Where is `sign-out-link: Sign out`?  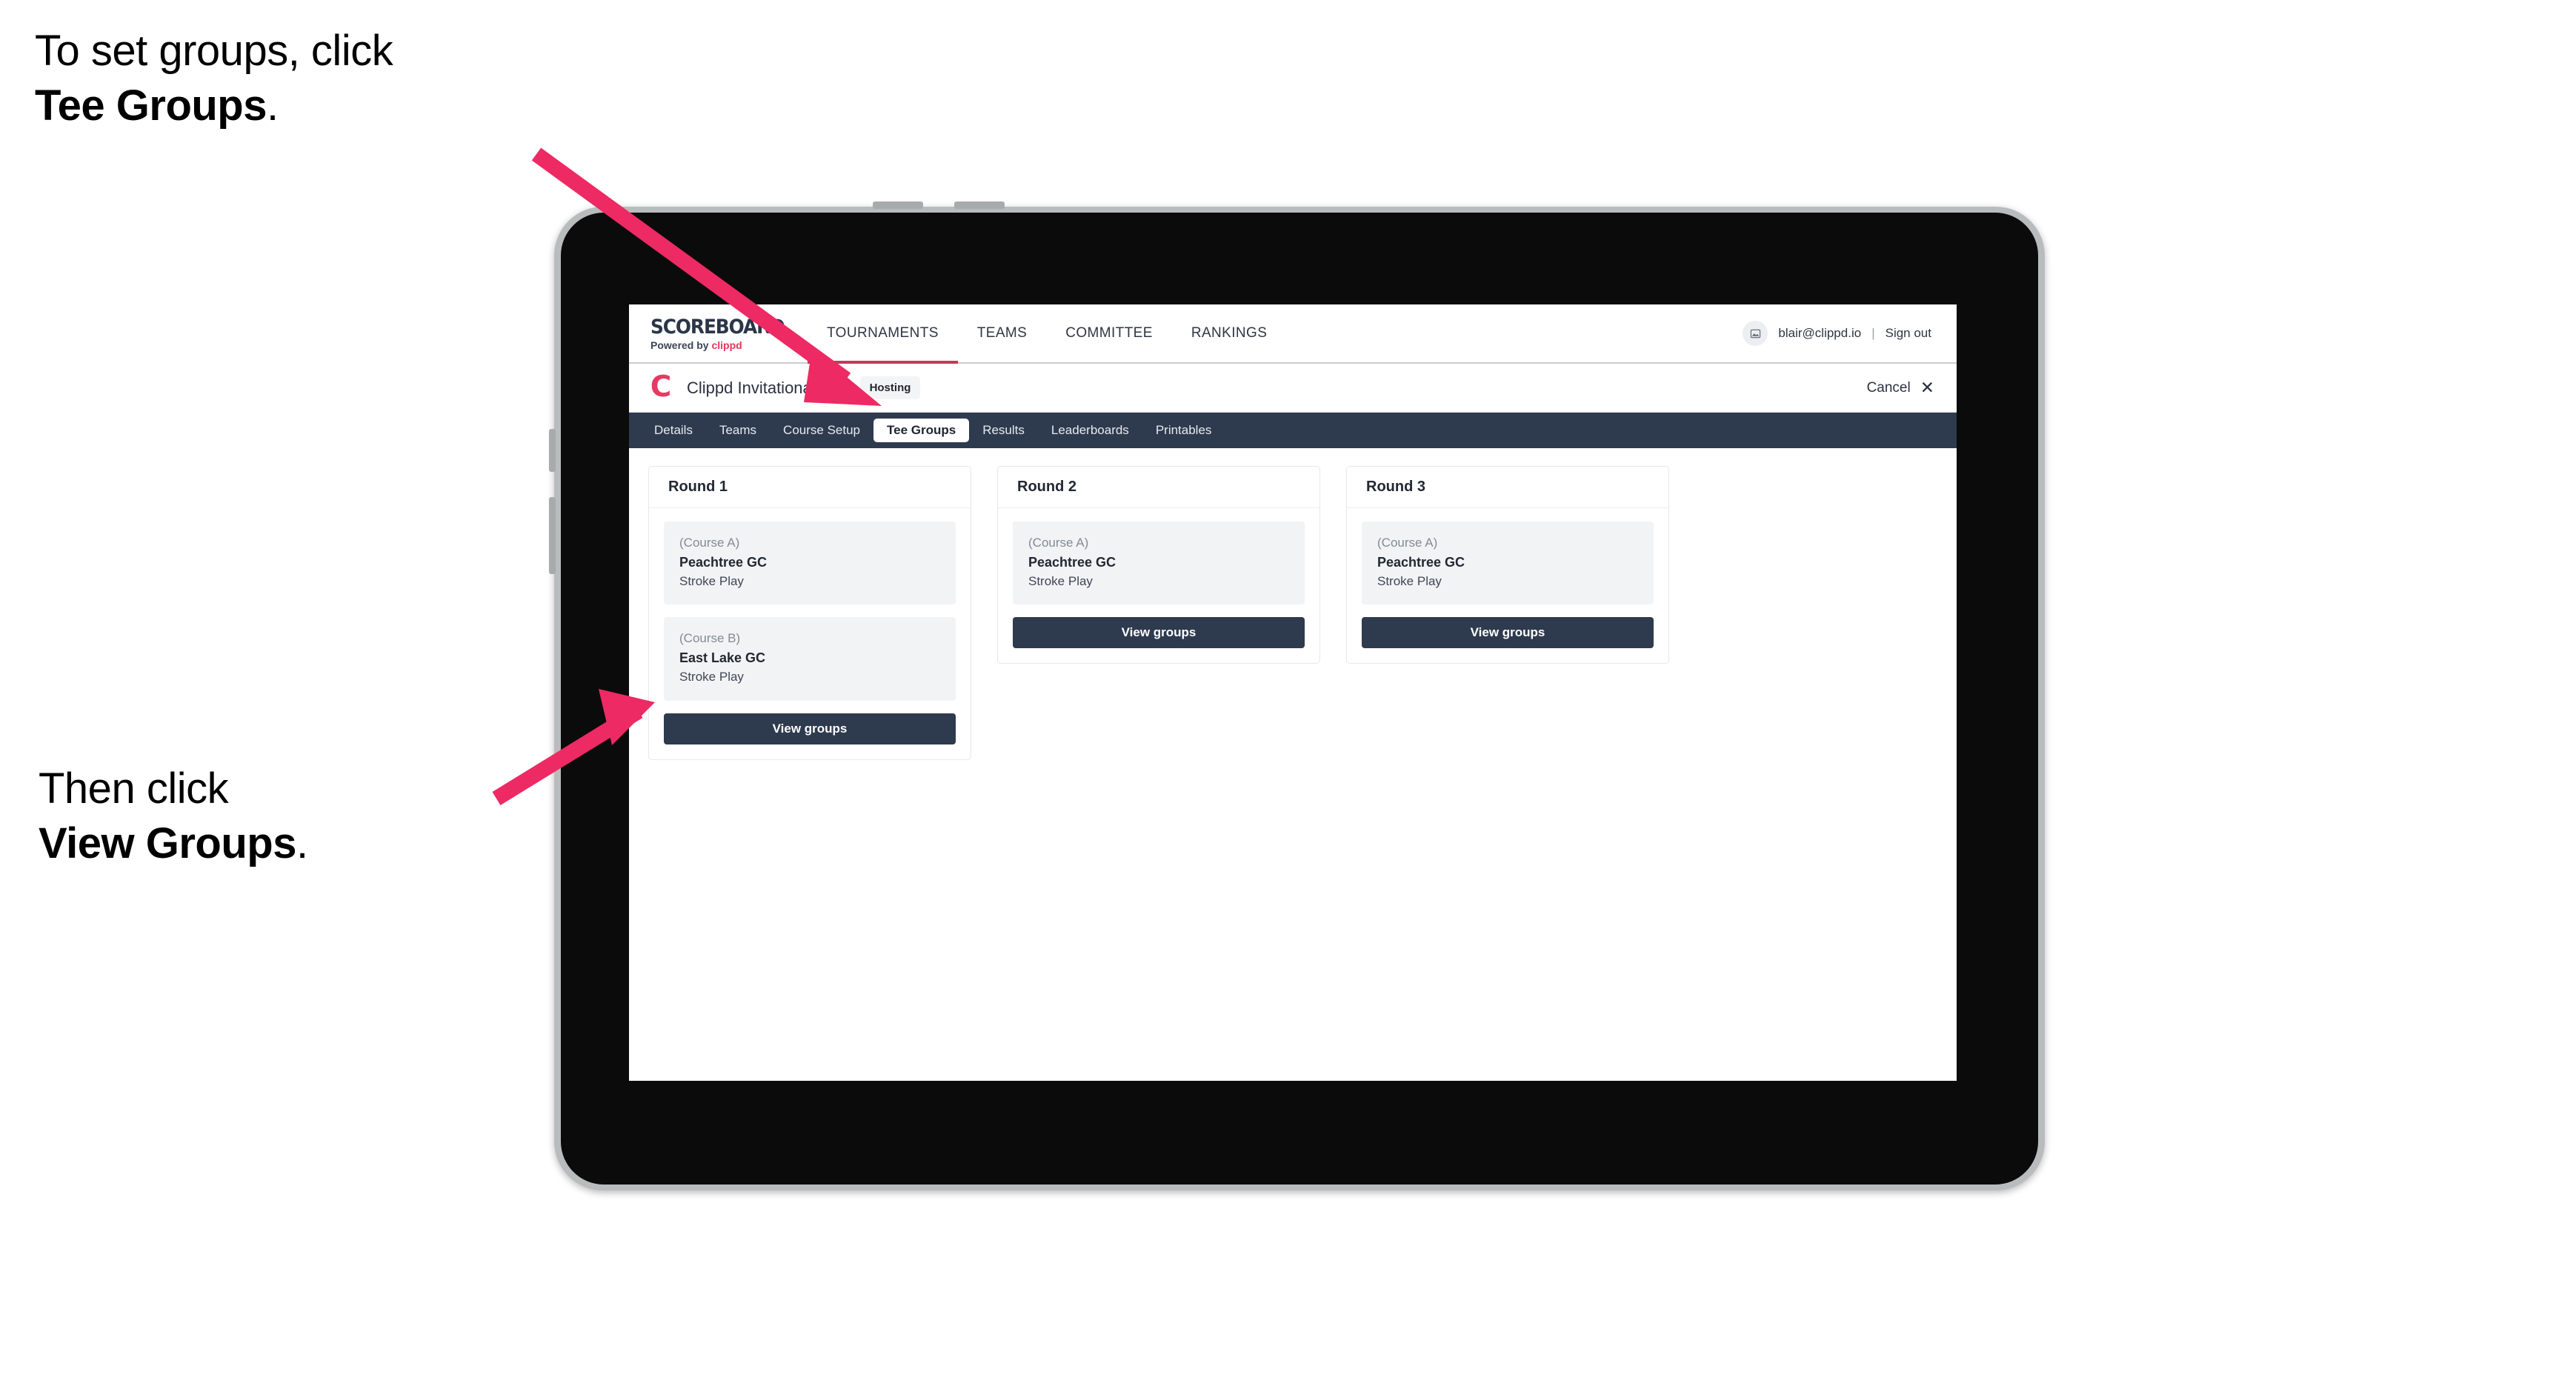 sign-out-link: Sign out is located at coordinates (1908, 333).